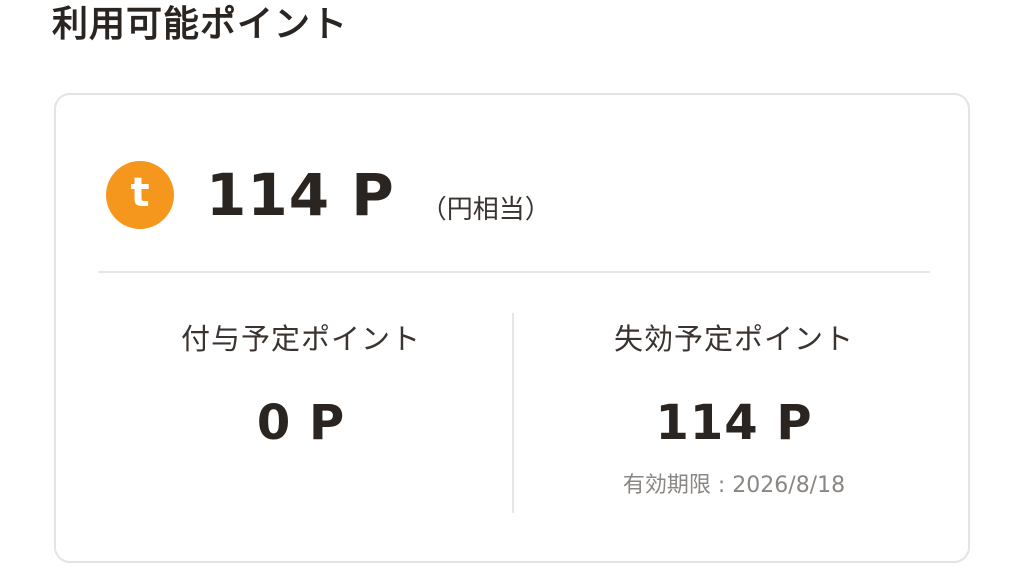 This screenshot has width=1024, height=573. What do you see at coordinates (300, 195) in the screenshot?
I see `available-points-value: 114 P` at bounding box center [300, 195].